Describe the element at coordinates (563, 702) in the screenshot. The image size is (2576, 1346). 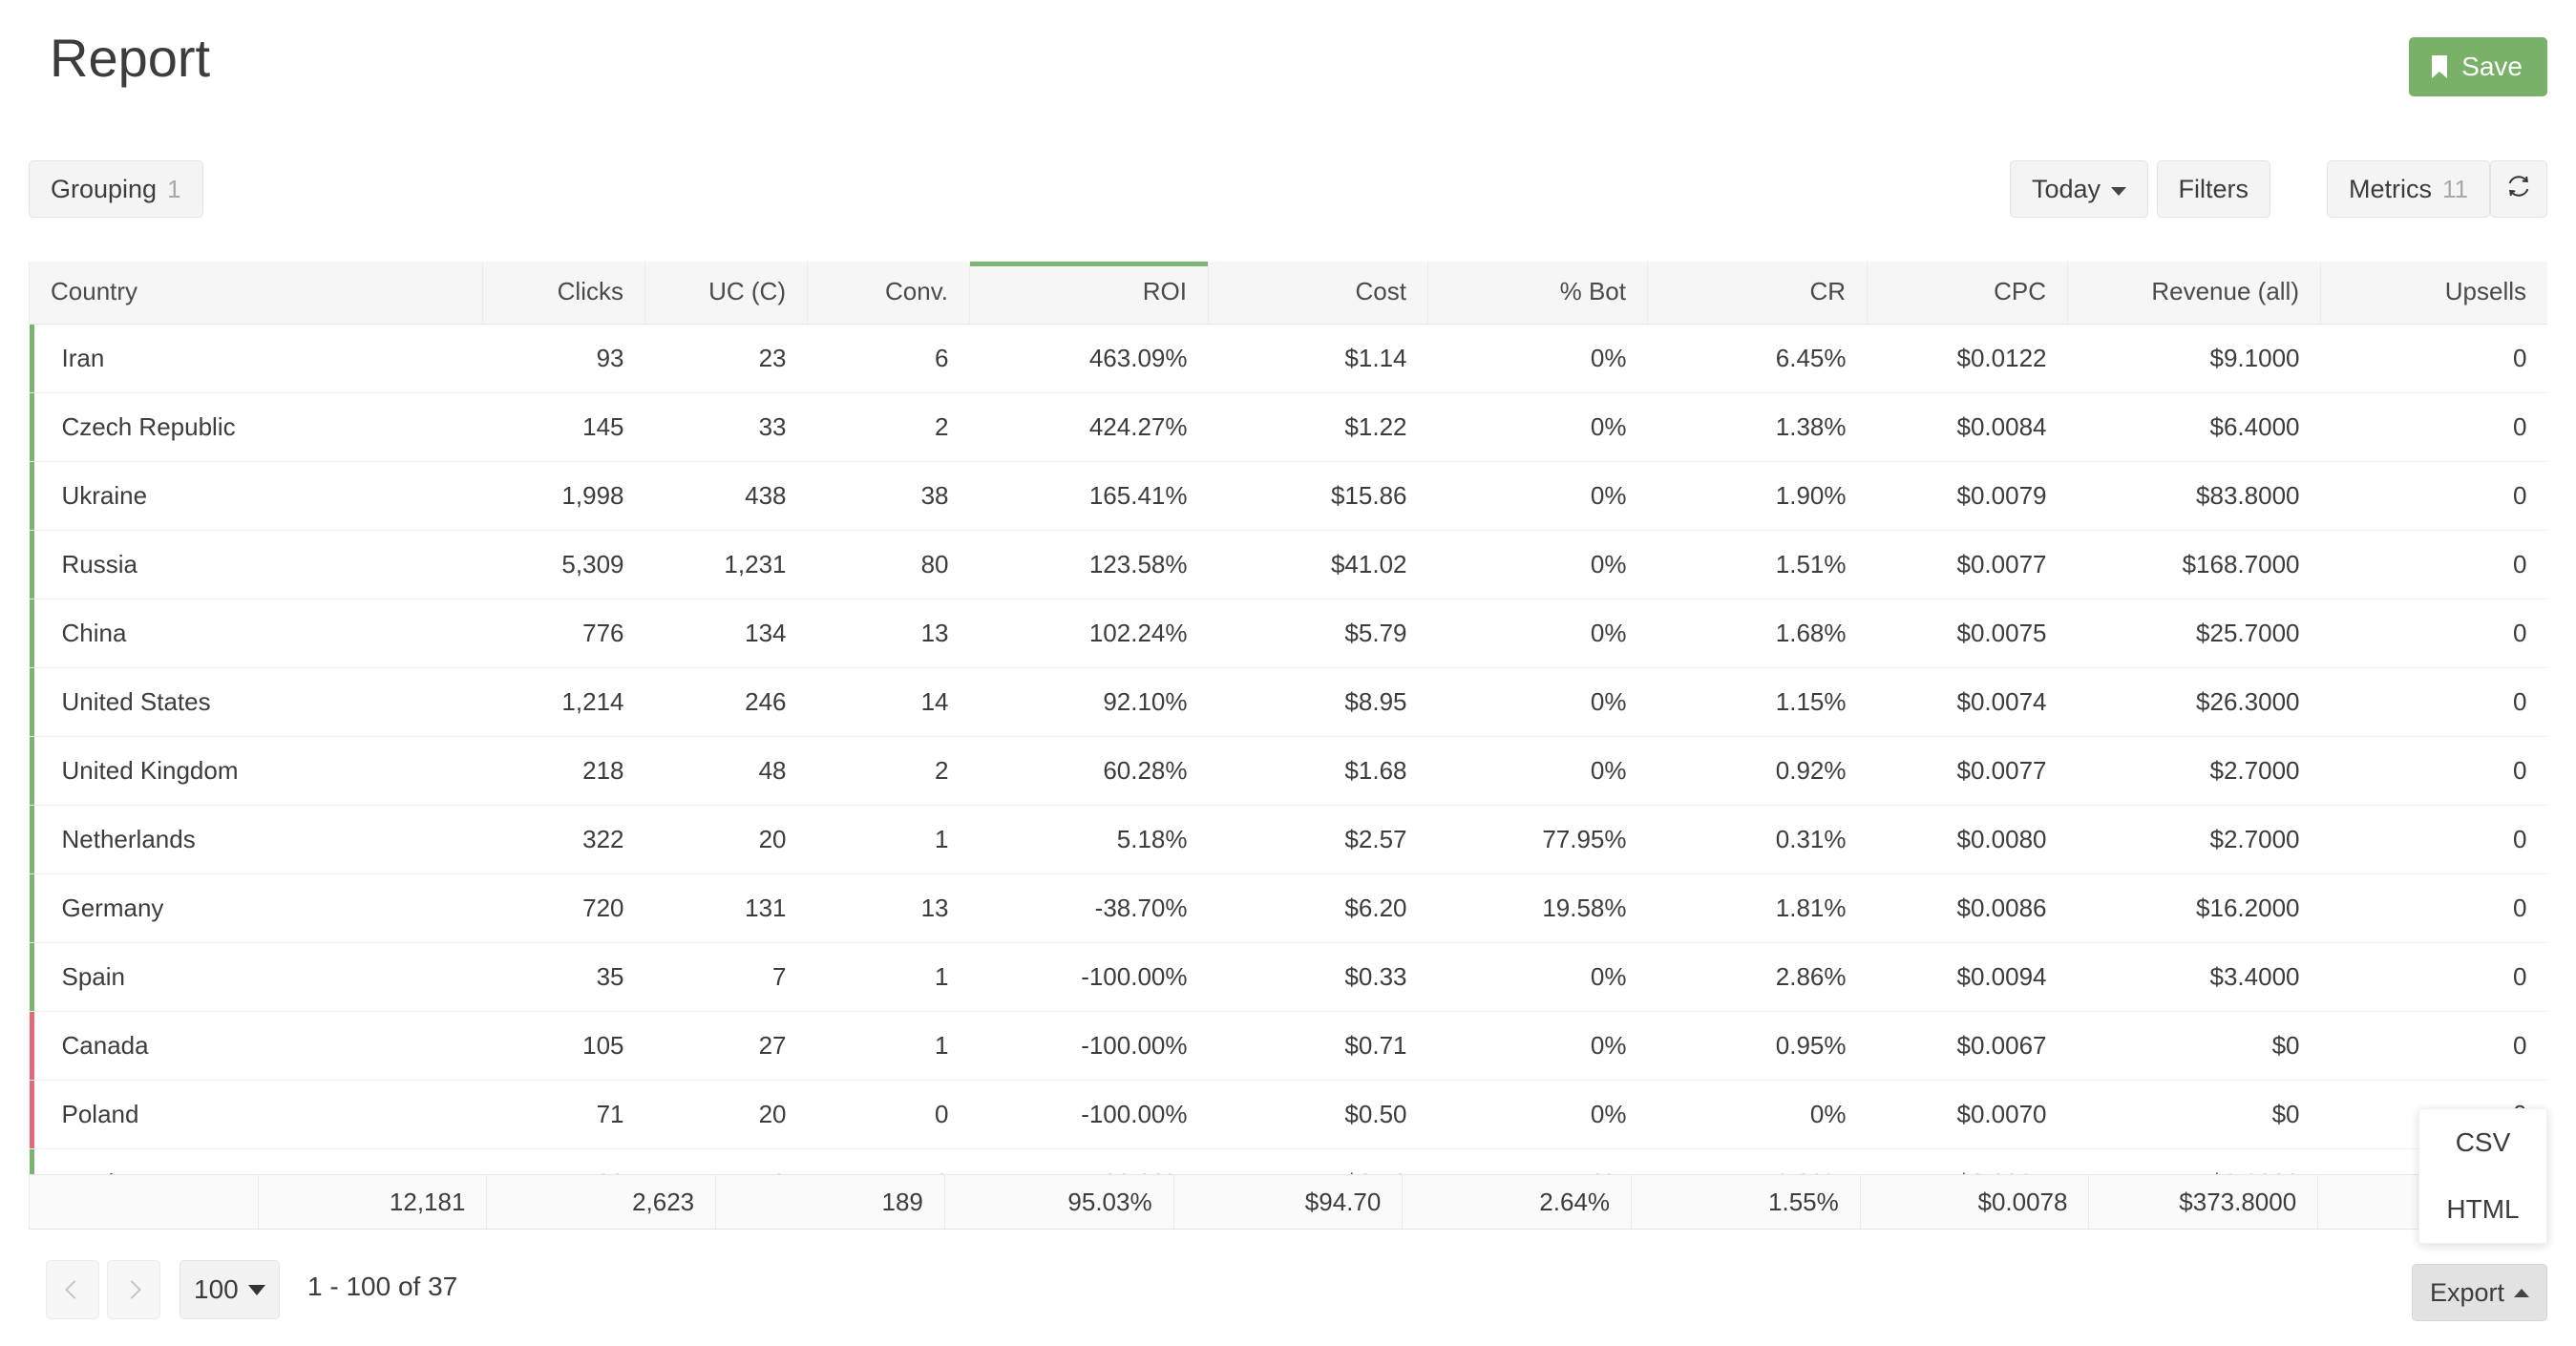
I see `cell-clicks: 1,214` at that location.